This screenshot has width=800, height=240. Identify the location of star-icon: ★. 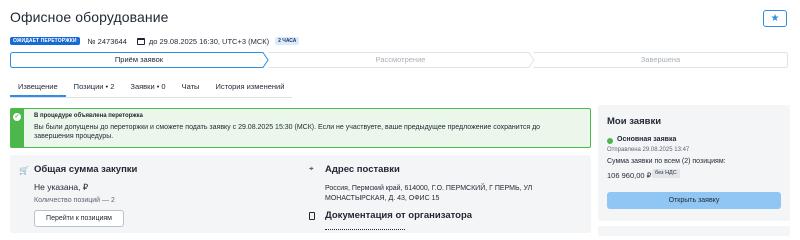
(775, 18).